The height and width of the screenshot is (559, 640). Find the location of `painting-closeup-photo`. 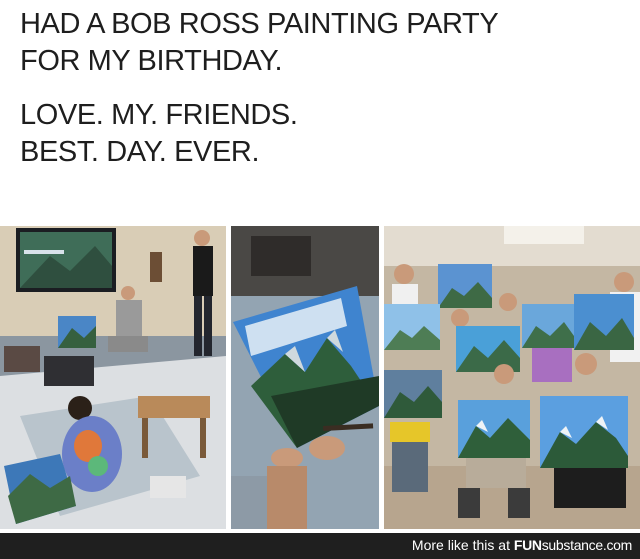

painting-closeup-photo is located at coordinates (305, 377).